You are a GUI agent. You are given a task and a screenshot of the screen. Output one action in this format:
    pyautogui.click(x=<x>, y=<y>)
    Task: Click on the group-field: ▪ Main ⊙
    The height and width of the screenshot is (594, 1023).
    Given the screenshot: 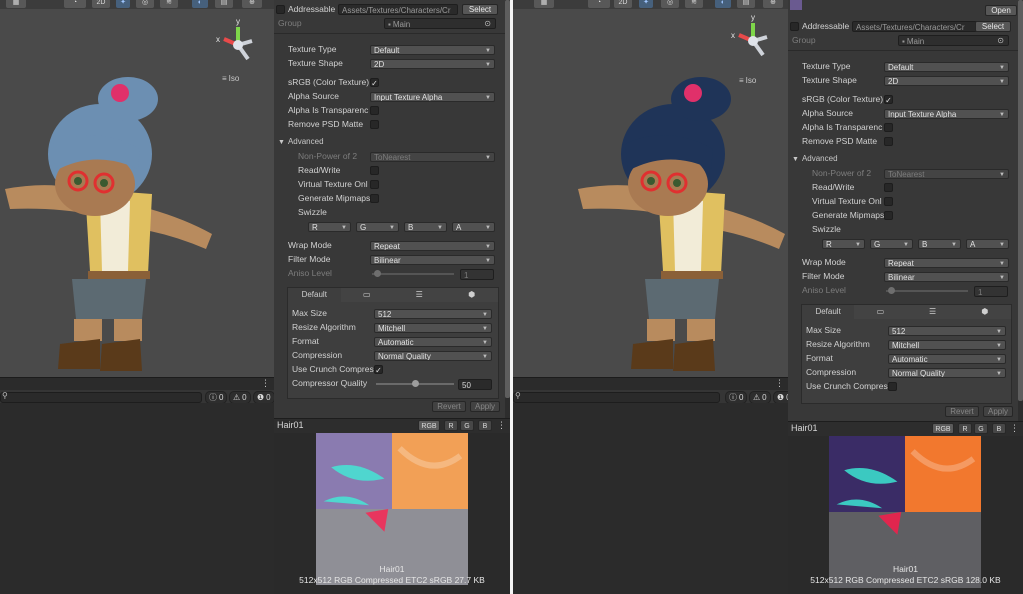 What is the action you would take?
    pyautogui.click(x=440, y=23)
    